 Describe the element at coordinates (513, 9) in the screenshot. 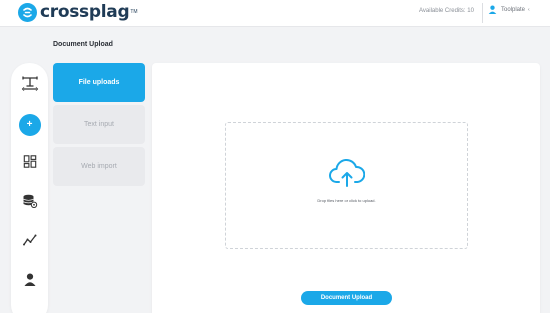

I see `user-name: Toolplate` at that location.